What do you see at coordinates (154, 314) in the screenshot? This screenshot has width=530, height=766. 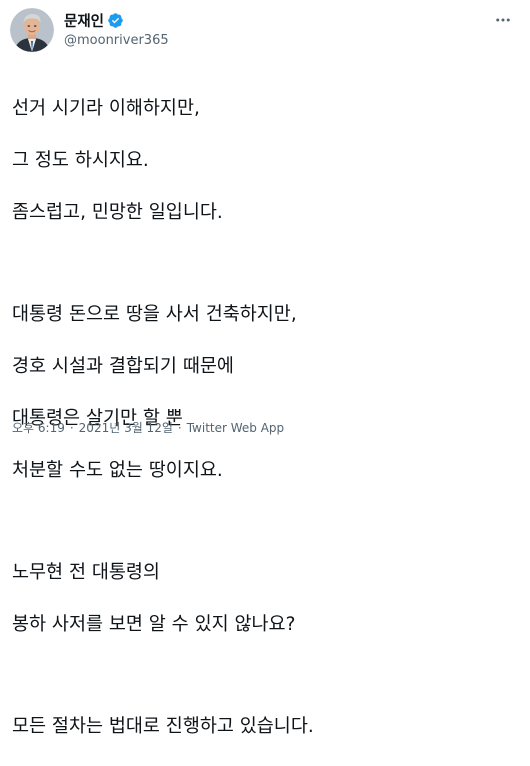 I see `tweet-line: 대통령 돈으로 땅을 사서 건축하지만,` at bounding box center [154, 314].